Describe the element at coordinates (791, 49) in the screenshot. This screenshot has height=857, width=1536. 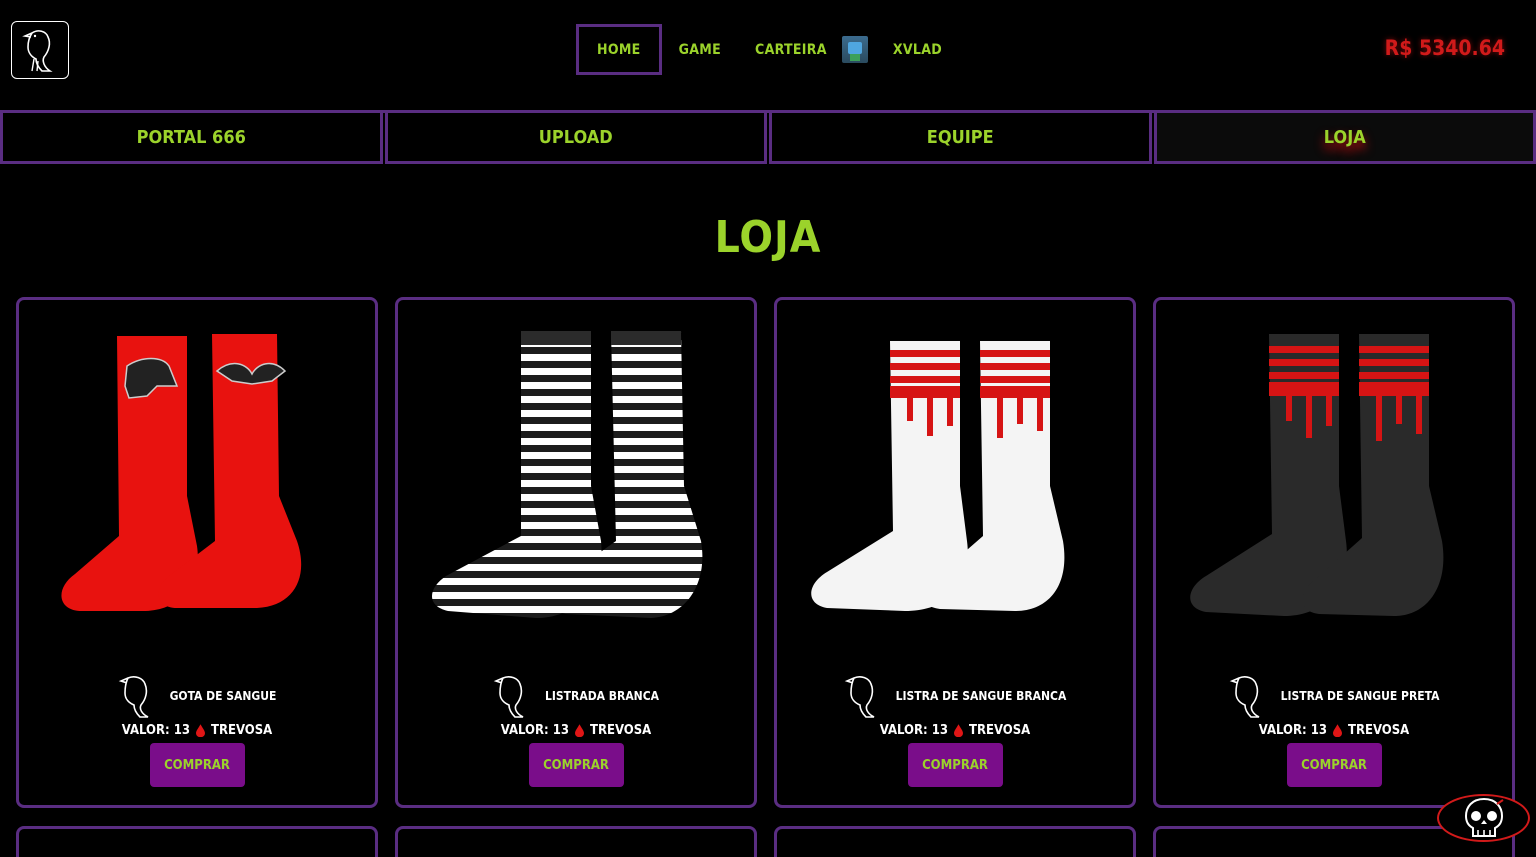
I see `nav-carteira: Carteira` at that location.